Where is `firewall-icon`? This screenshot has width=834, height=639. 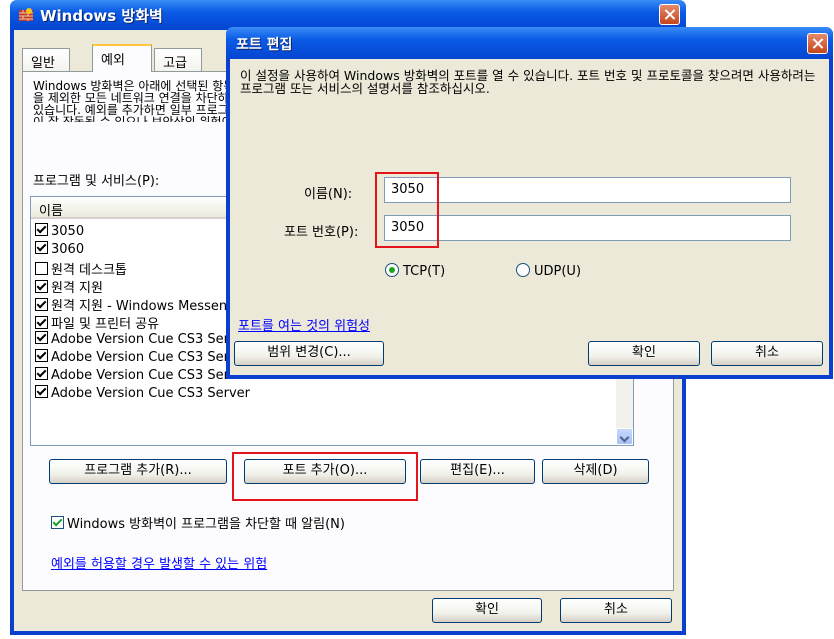 firewall-icon is located at coordinates (26, 14).